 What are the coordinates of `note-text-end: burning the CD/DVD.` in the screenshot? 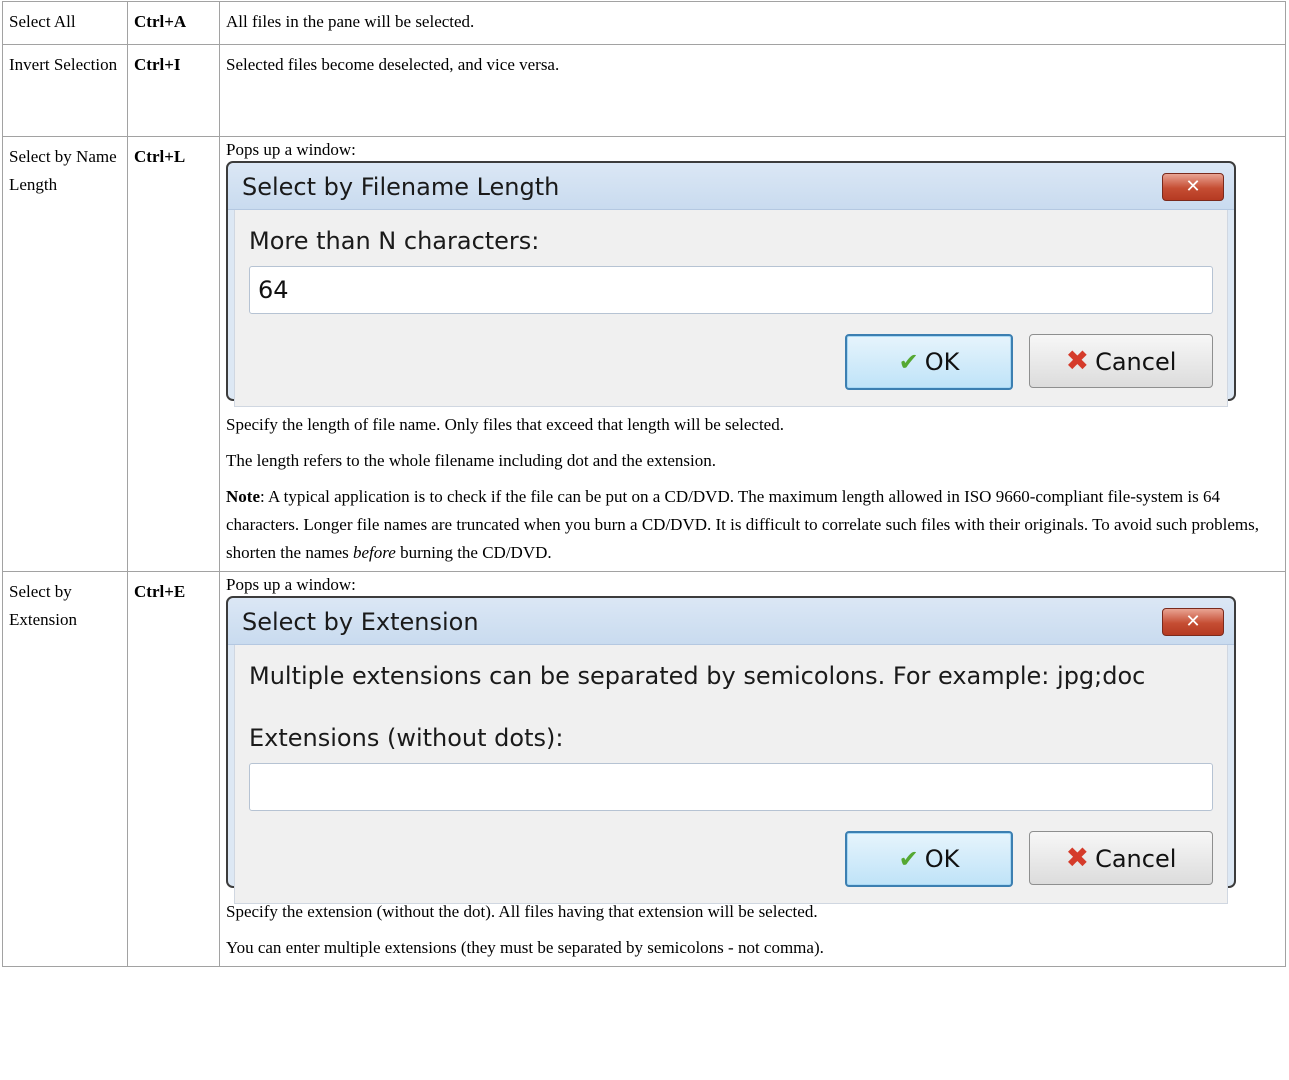 It's located at (473, 552).